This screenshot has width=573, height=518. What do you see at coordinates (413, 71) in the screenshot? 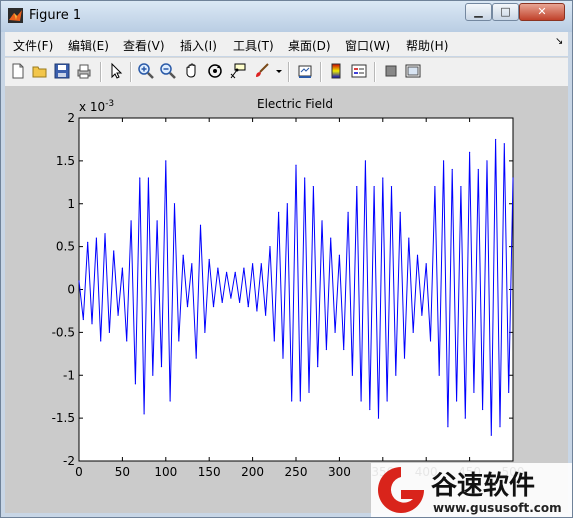
I see `show-plot-tools-icon` at bounding box center [413, 71].